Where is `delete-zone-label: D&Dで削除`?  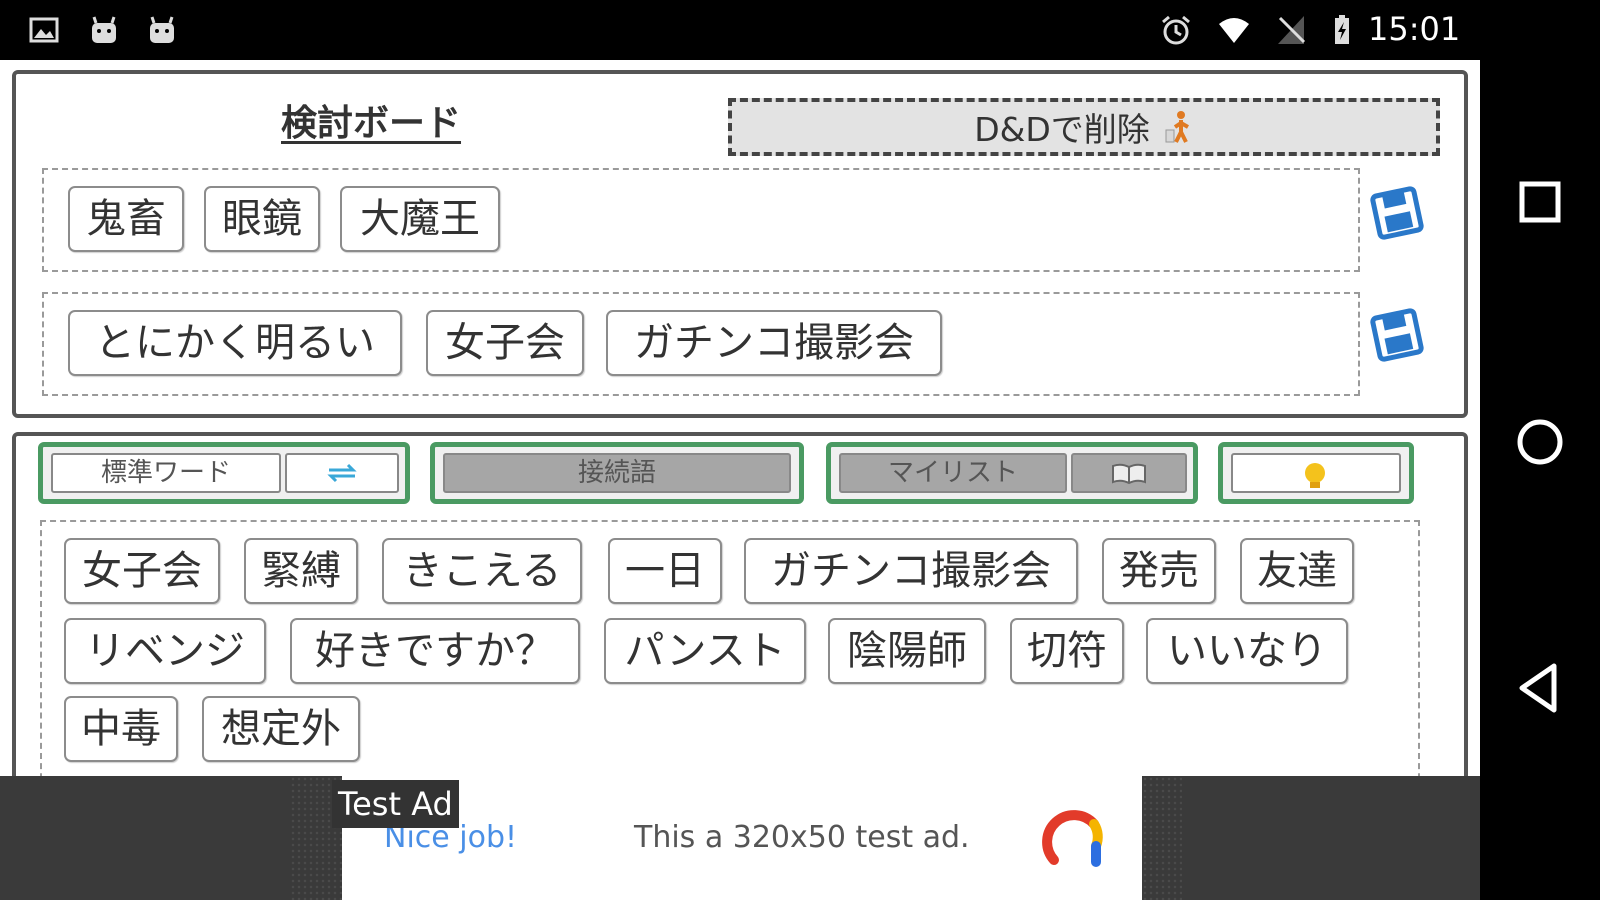 delete-zone-label: D&Dで削除 is located at coordinates (1062, 129).